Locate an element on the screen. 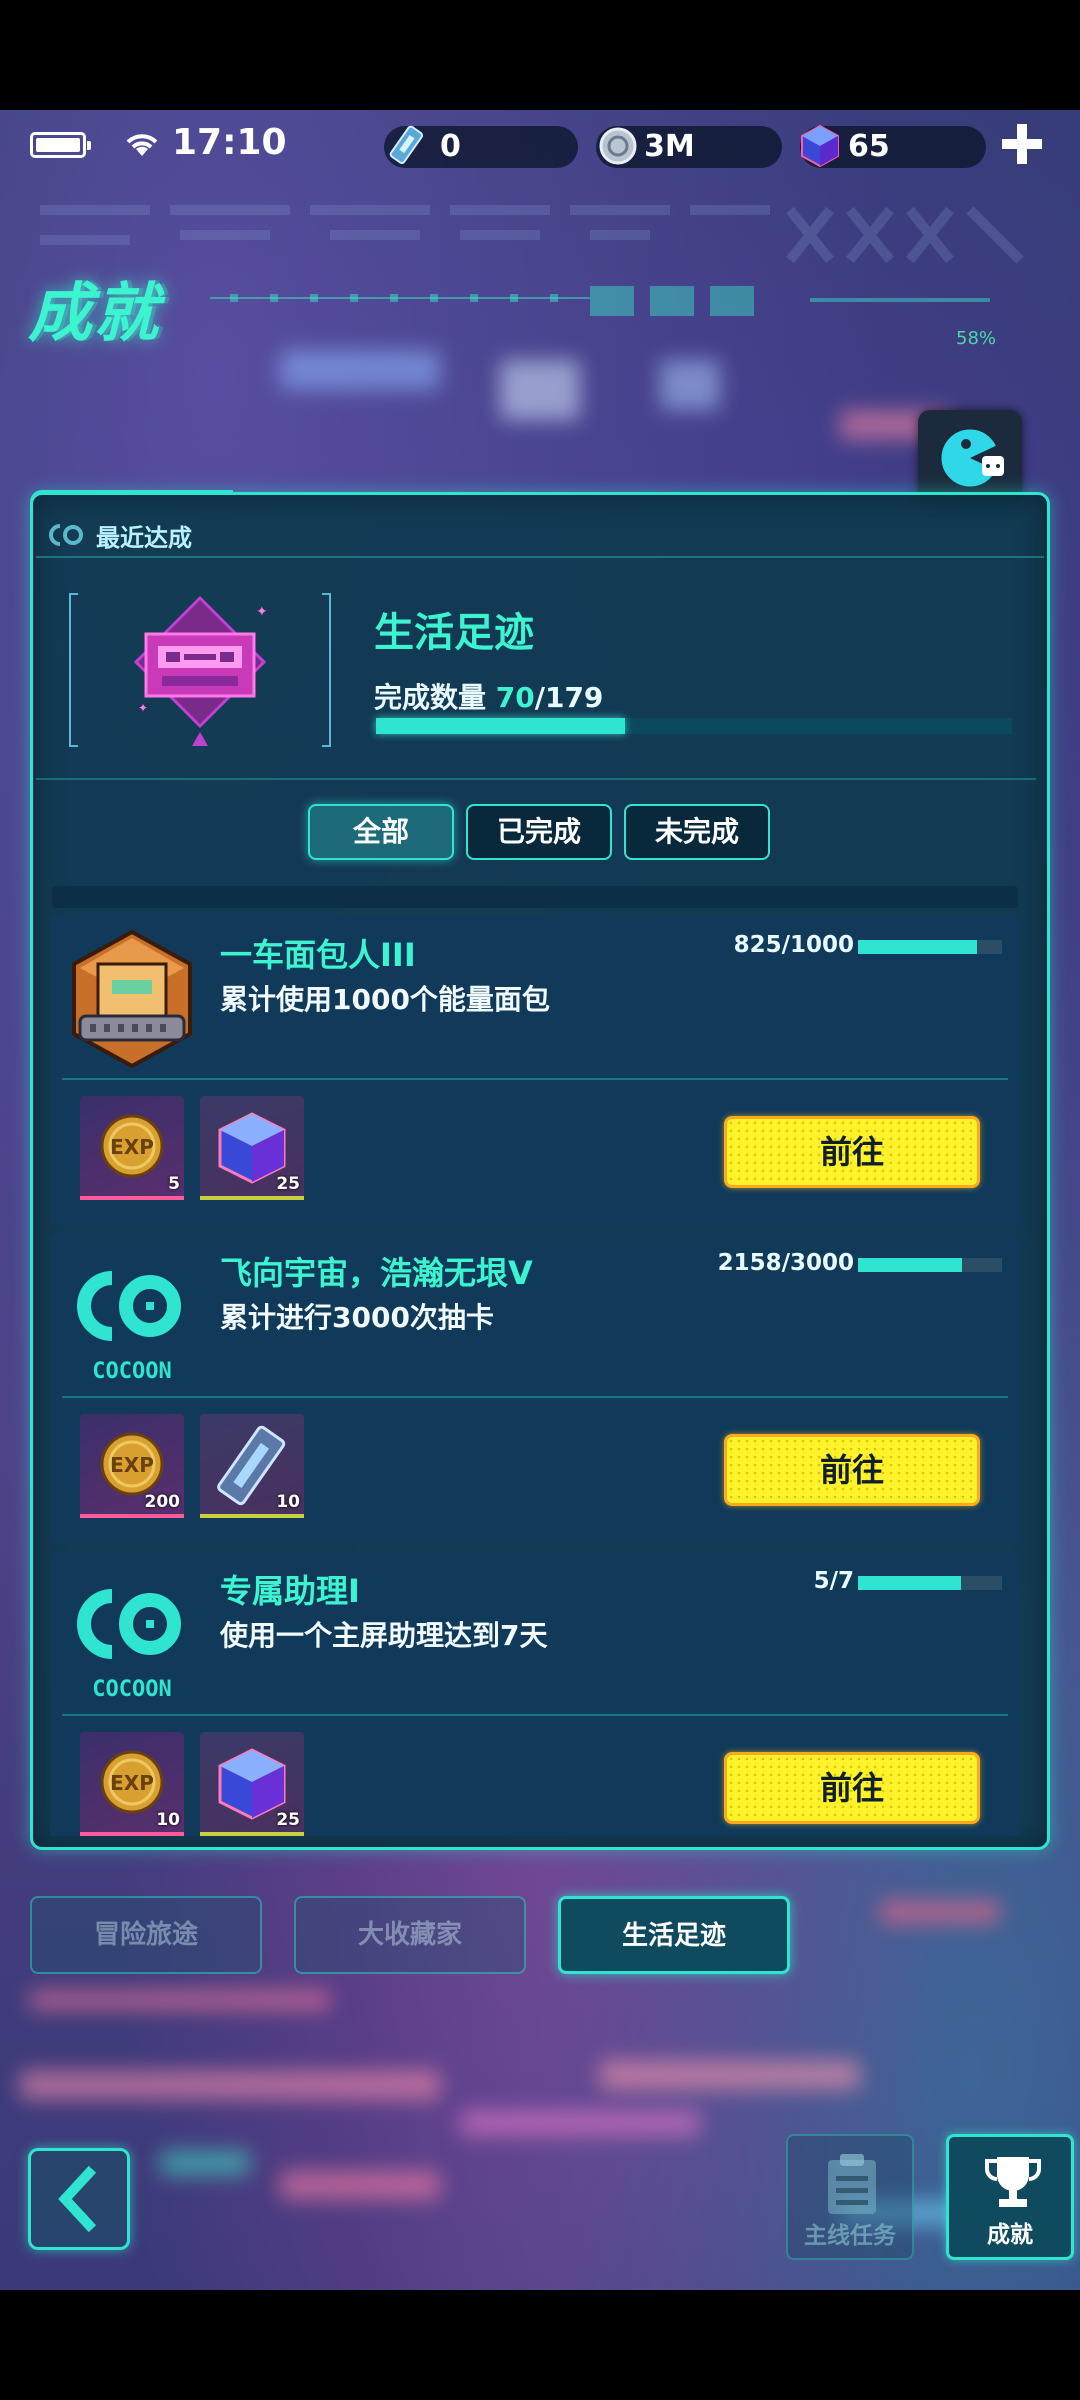 Image resolution: width=1080 pixels, height=2400 pixels. main-quest-button: 主线任务 is located at coordinates (850, 2197).